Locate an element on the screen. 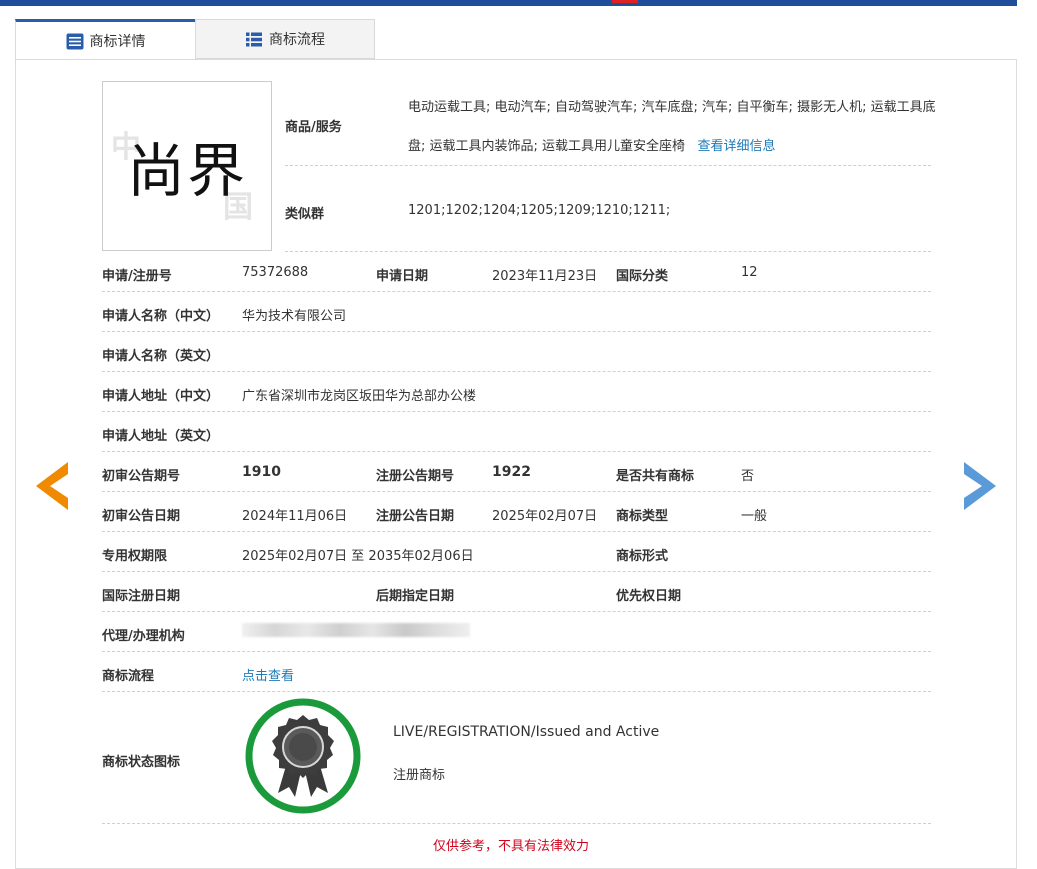 The width and height of the screenshot is (1037, 869). top-bar is located at coordinates (508, 3).